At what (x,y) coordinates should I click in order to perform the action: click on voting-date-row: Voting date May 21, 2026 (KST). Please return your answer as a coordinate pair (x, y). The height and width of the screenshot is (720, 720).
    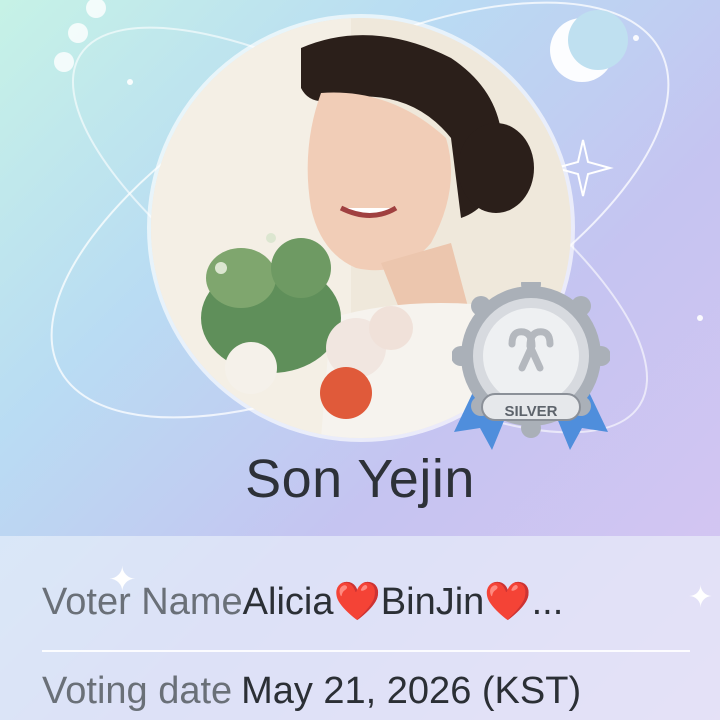
    Looking at the image, I should click on (366, 691).